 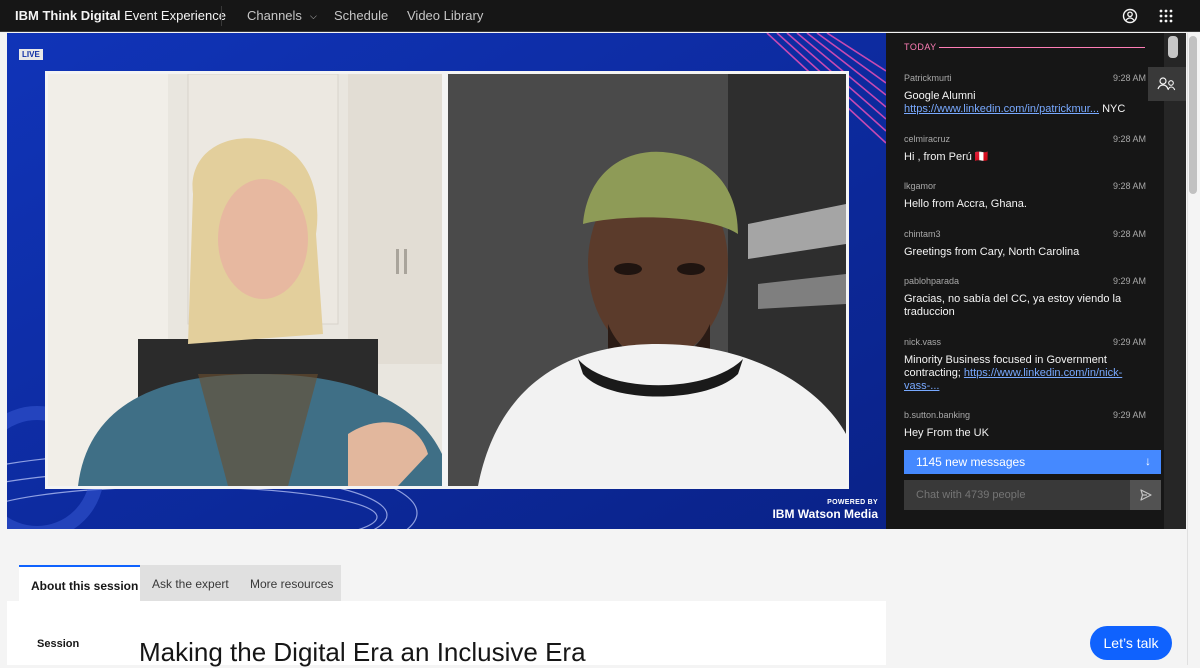 What do you see at coordinates (927, 139) in the screenshot?
I see `message-username: celmiracruz` at bounding box center [927, 139].